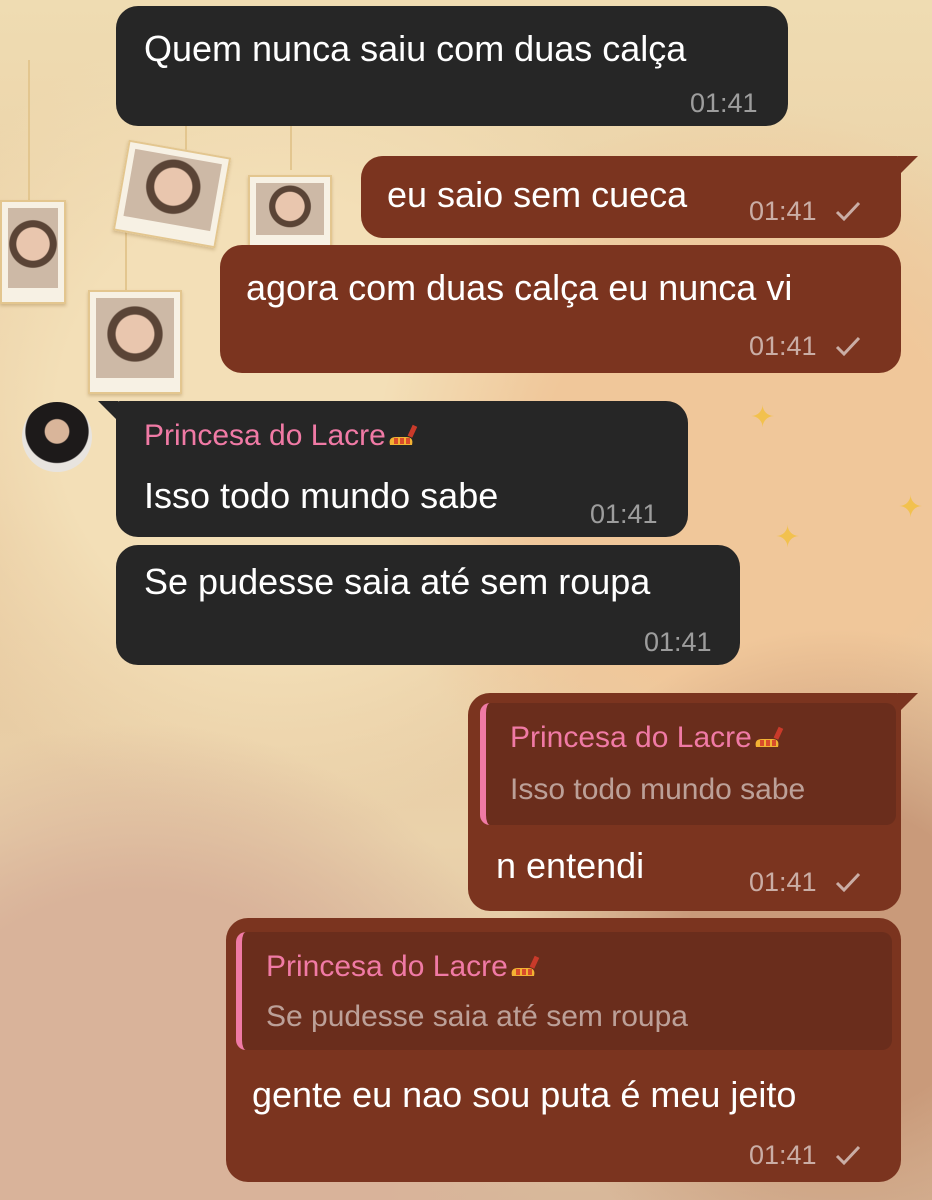 The width and height of the screenshot is (932, 1200). Describe the element at coordinates (415, 48) in the screenshot. I see `message-text: Quem nunca saiu com duas calça` at that location.